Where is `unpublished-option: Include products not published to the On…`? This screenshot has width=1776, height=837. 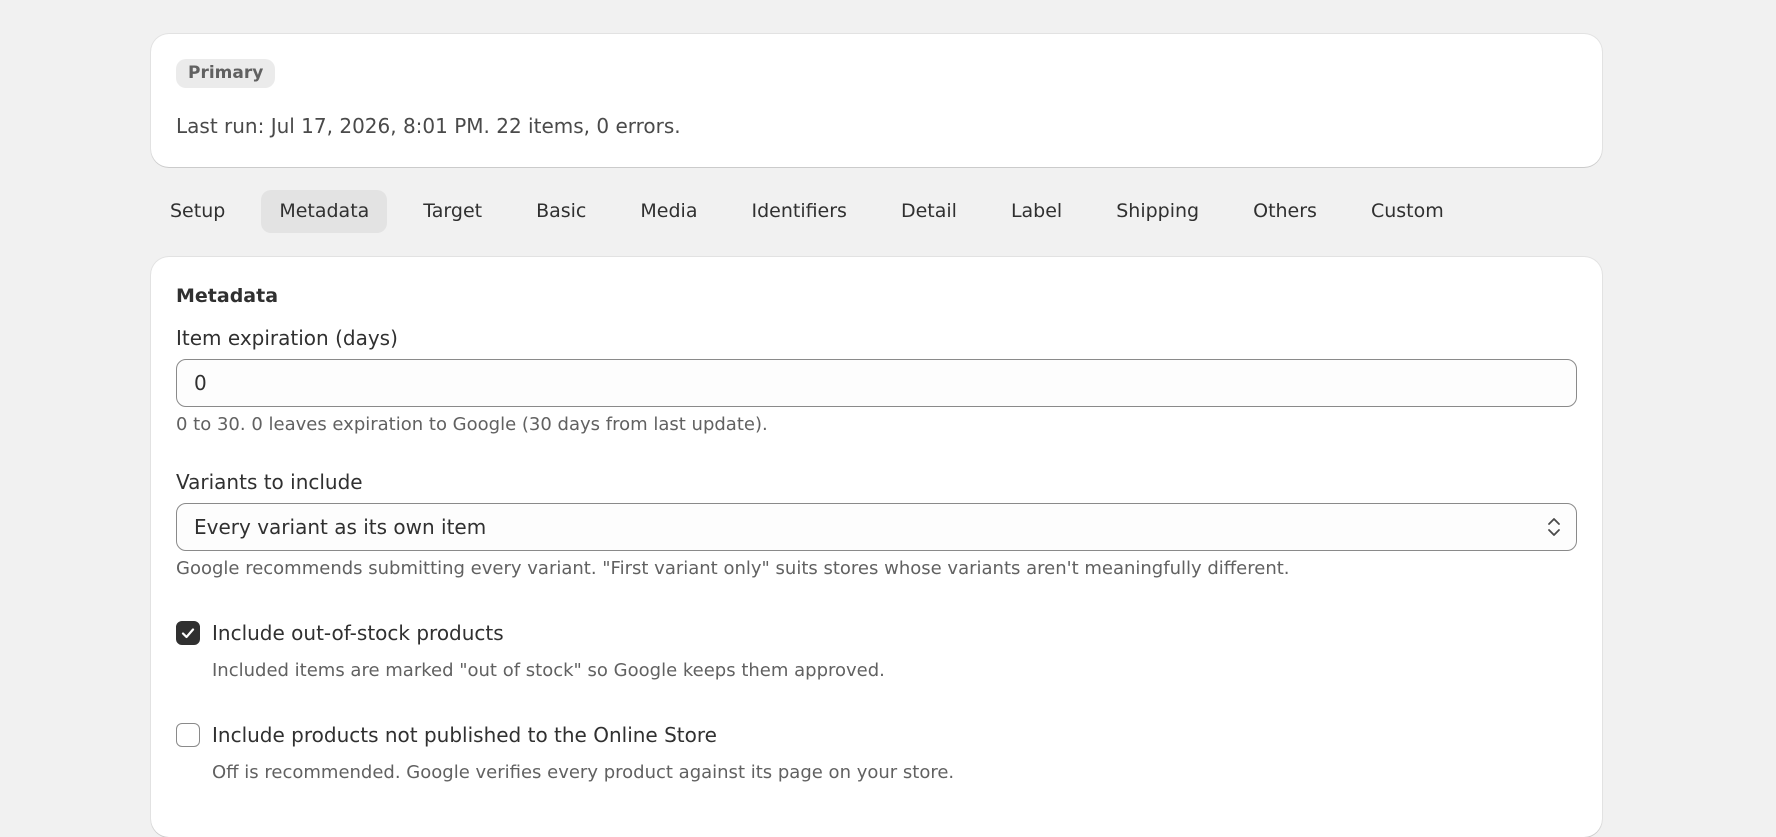 unpublished-option: Include products not published to the On… is located at coordinates (446, 735).